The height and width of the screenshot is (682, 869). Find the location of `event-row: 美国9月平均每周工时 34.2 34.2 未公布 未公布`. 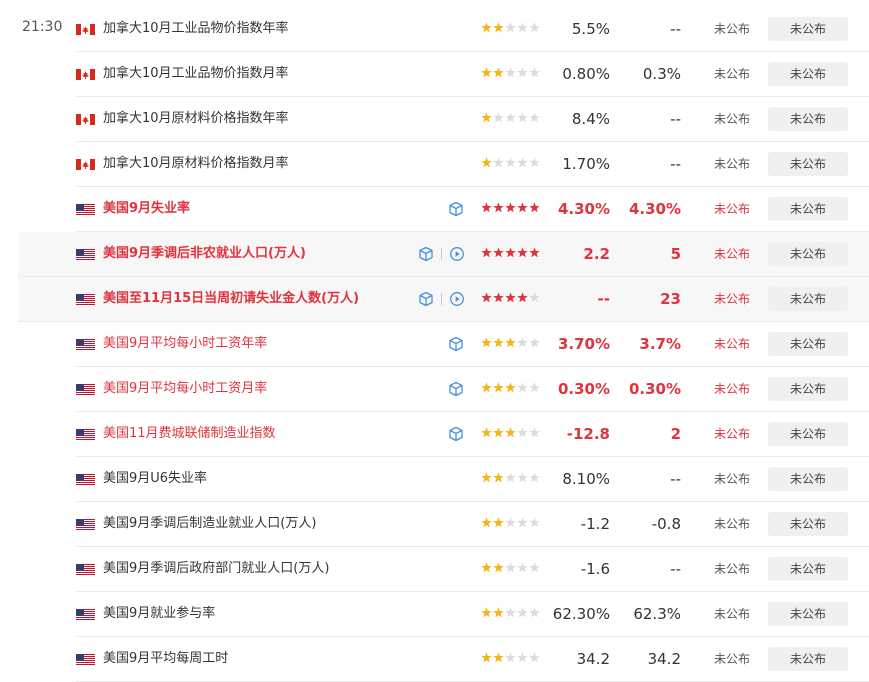

event-row: 美国9月平均每周工时 34.2 34.2 未公布 未公布 is located at coordinates (472, 659).